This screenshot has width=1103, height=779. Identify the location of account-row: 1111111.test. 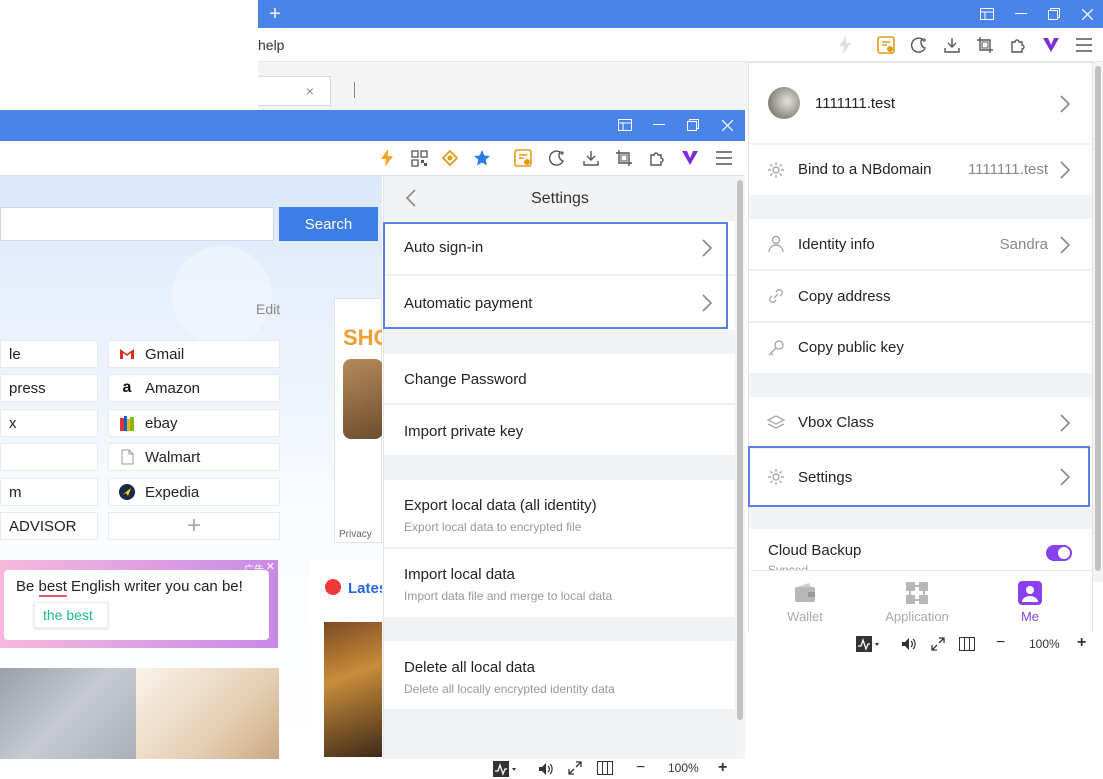
(920, 103).